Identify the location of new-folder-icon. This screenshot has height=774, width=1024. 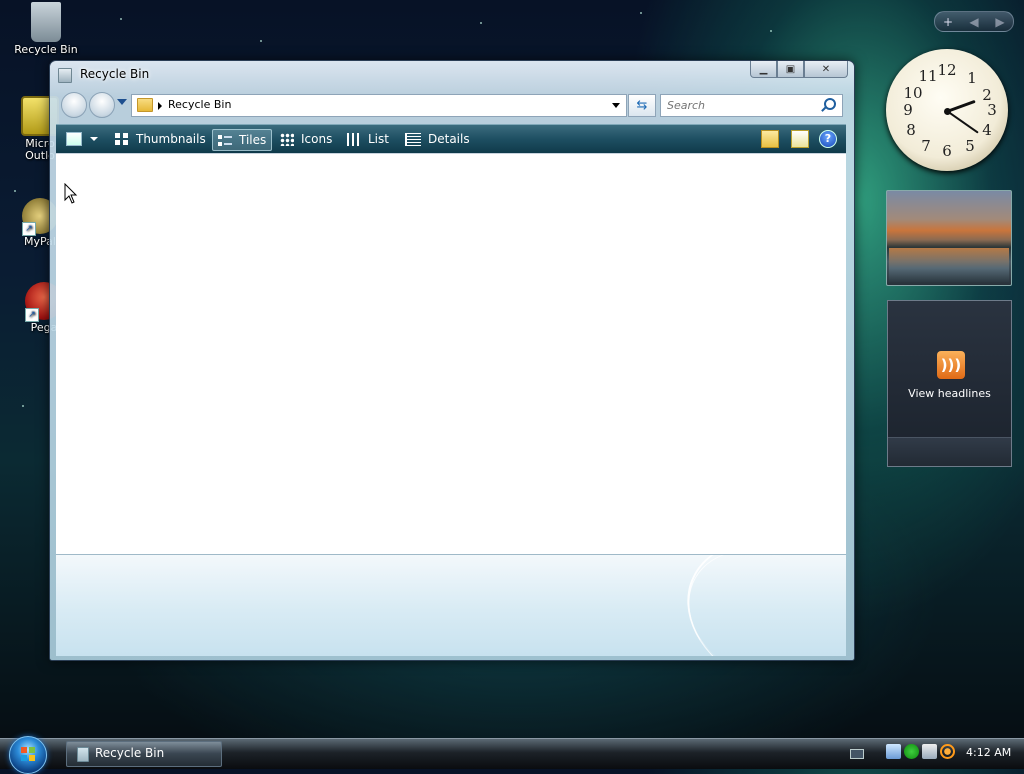
(770, 139).